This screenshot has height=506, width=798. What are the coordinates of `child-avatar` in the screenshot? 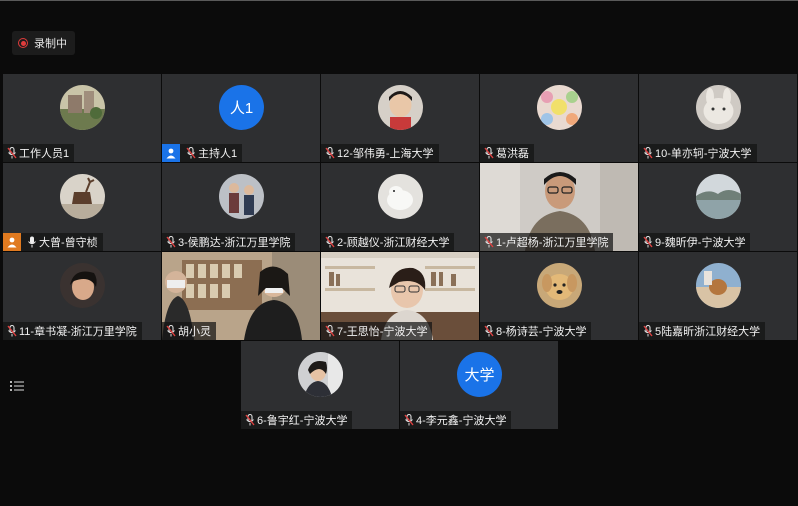 It's located at (400, 107).